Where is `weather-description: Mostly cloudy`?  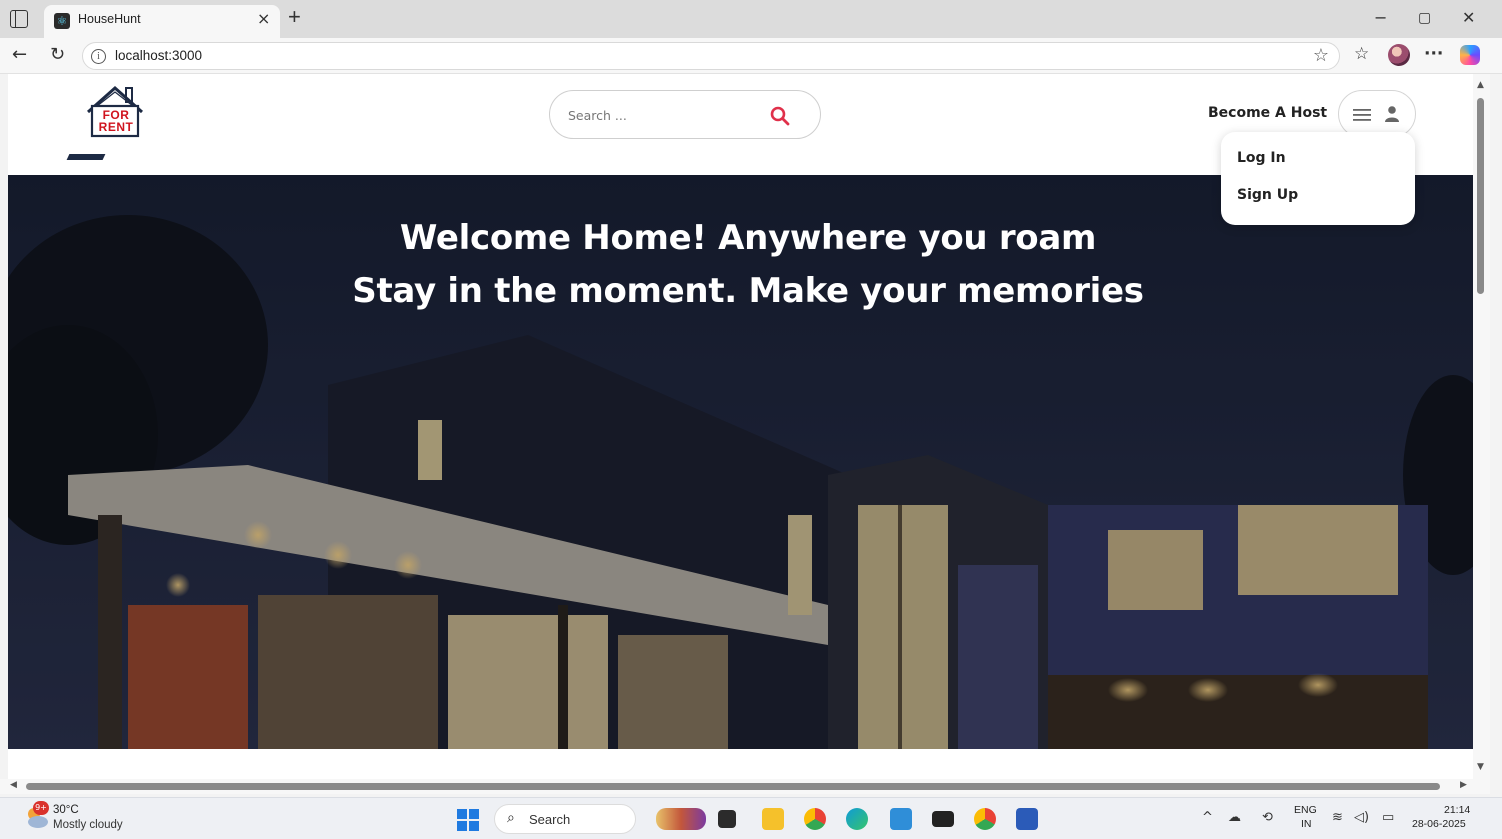 weather-description: Mostly cloudy is located at coordinates (88, 825).